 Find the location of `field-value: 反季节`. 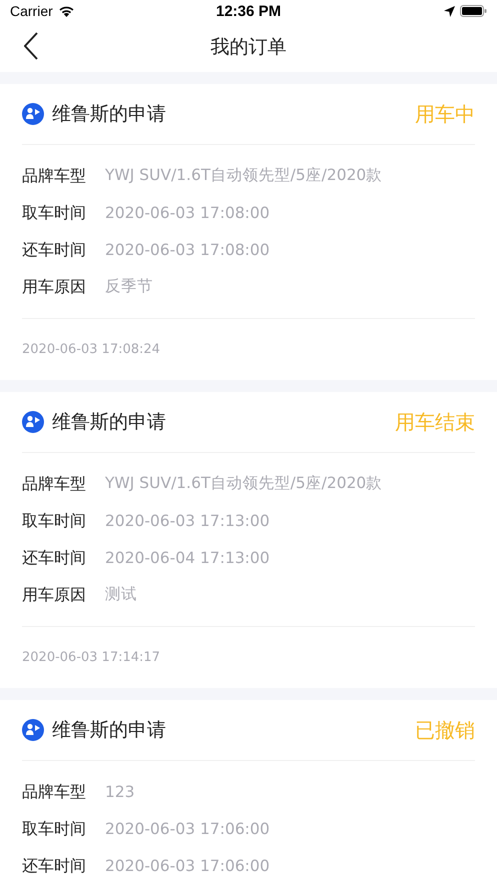

field-value: 反季节 is located at coordinates (129, 286).